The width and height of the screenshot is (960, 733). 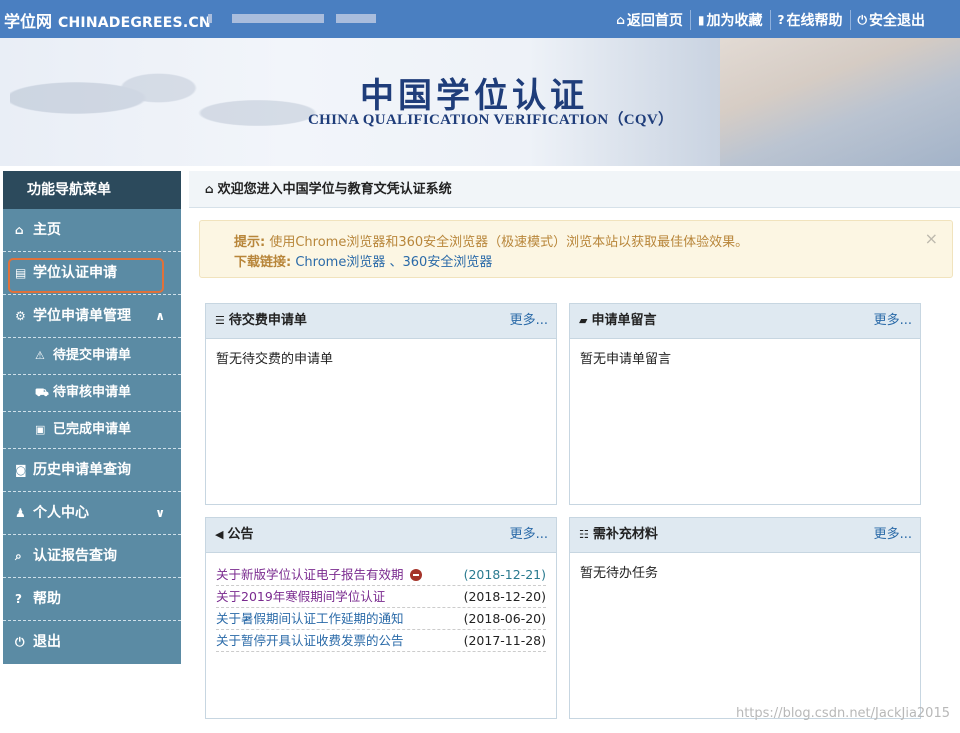 I want to click on chevron-up-icon: ∧, so click(x=160, y=316).